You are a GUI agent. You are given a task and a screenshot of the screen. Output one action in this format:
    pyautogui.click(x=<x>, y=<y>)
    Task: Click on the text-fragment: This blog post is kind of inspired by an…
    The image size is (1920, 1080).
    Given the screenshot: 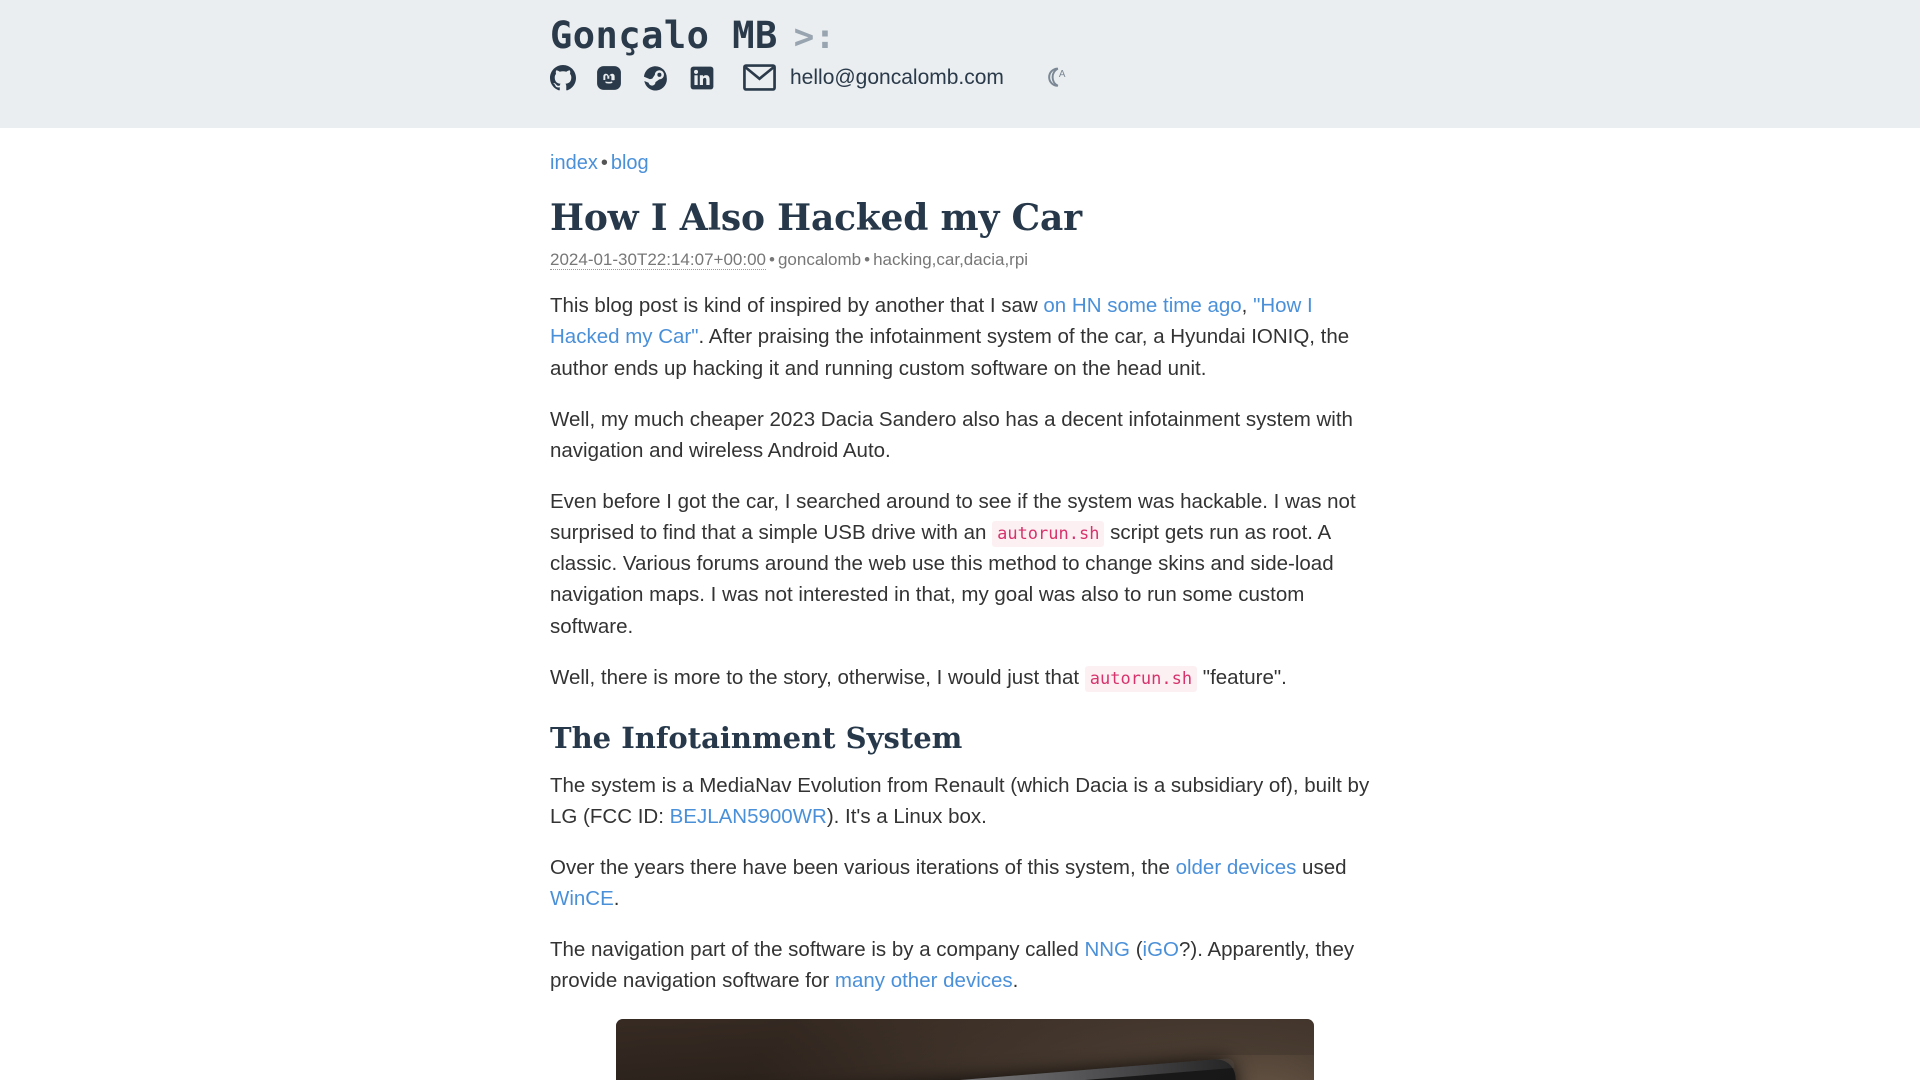 What is the action you would take?
    pyautogui.click(x=797, y=306)
    